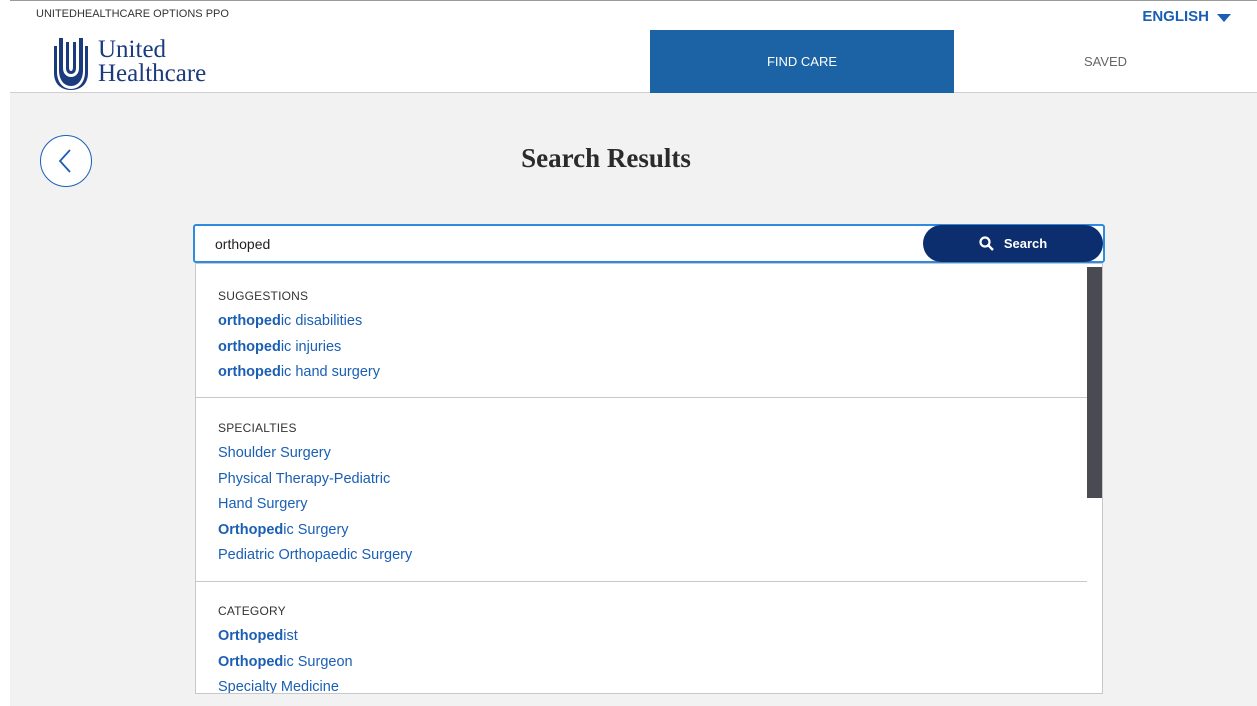  I want to click on specialty-item: Hand Surgery, so click(652, 505).